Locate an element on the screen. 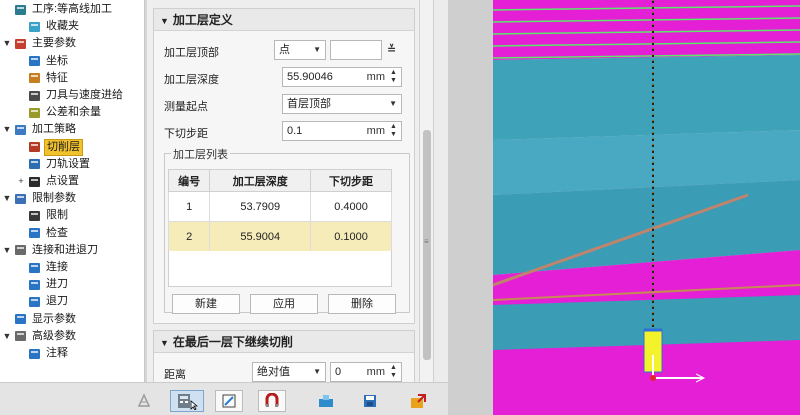 This screenshot has height=415, width=800. column-header: 加工层深度 is located at coordinates (260, 180).